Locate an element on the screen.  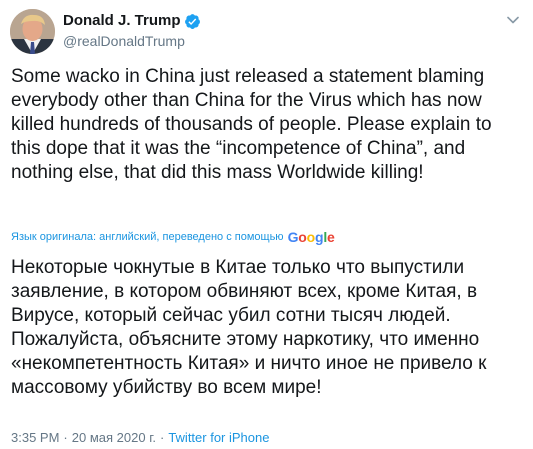
author-block: Donald J. Trump @realDonaldTrump is located at coordinates (132, 30).